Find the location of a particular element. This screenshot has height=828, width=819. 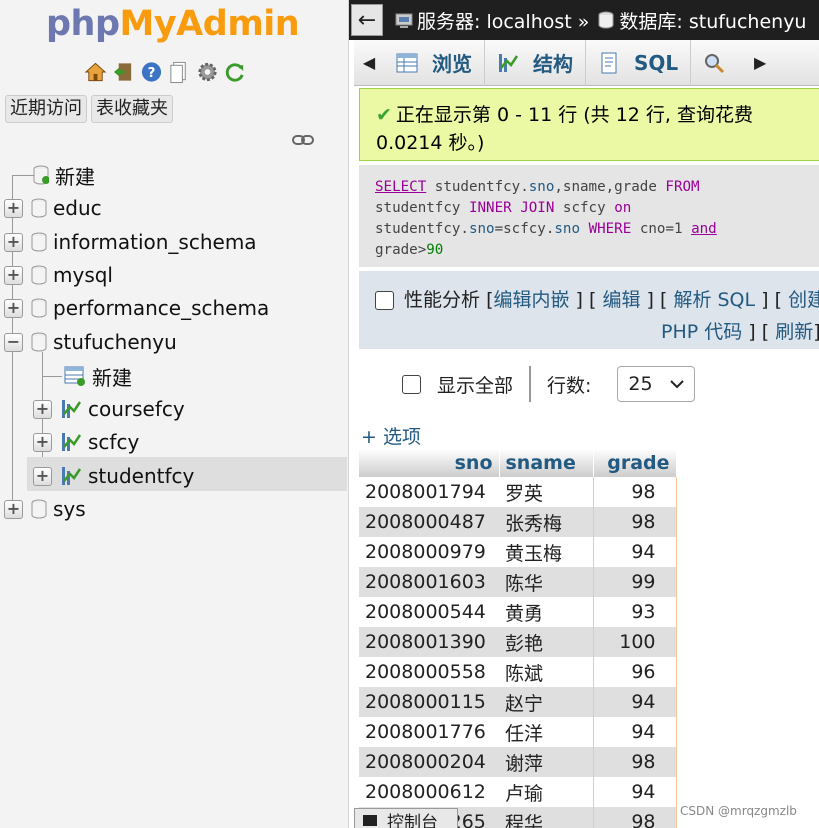

phpmyadmin-logo: phpMyAdmin is located at coordinates (173, 24).